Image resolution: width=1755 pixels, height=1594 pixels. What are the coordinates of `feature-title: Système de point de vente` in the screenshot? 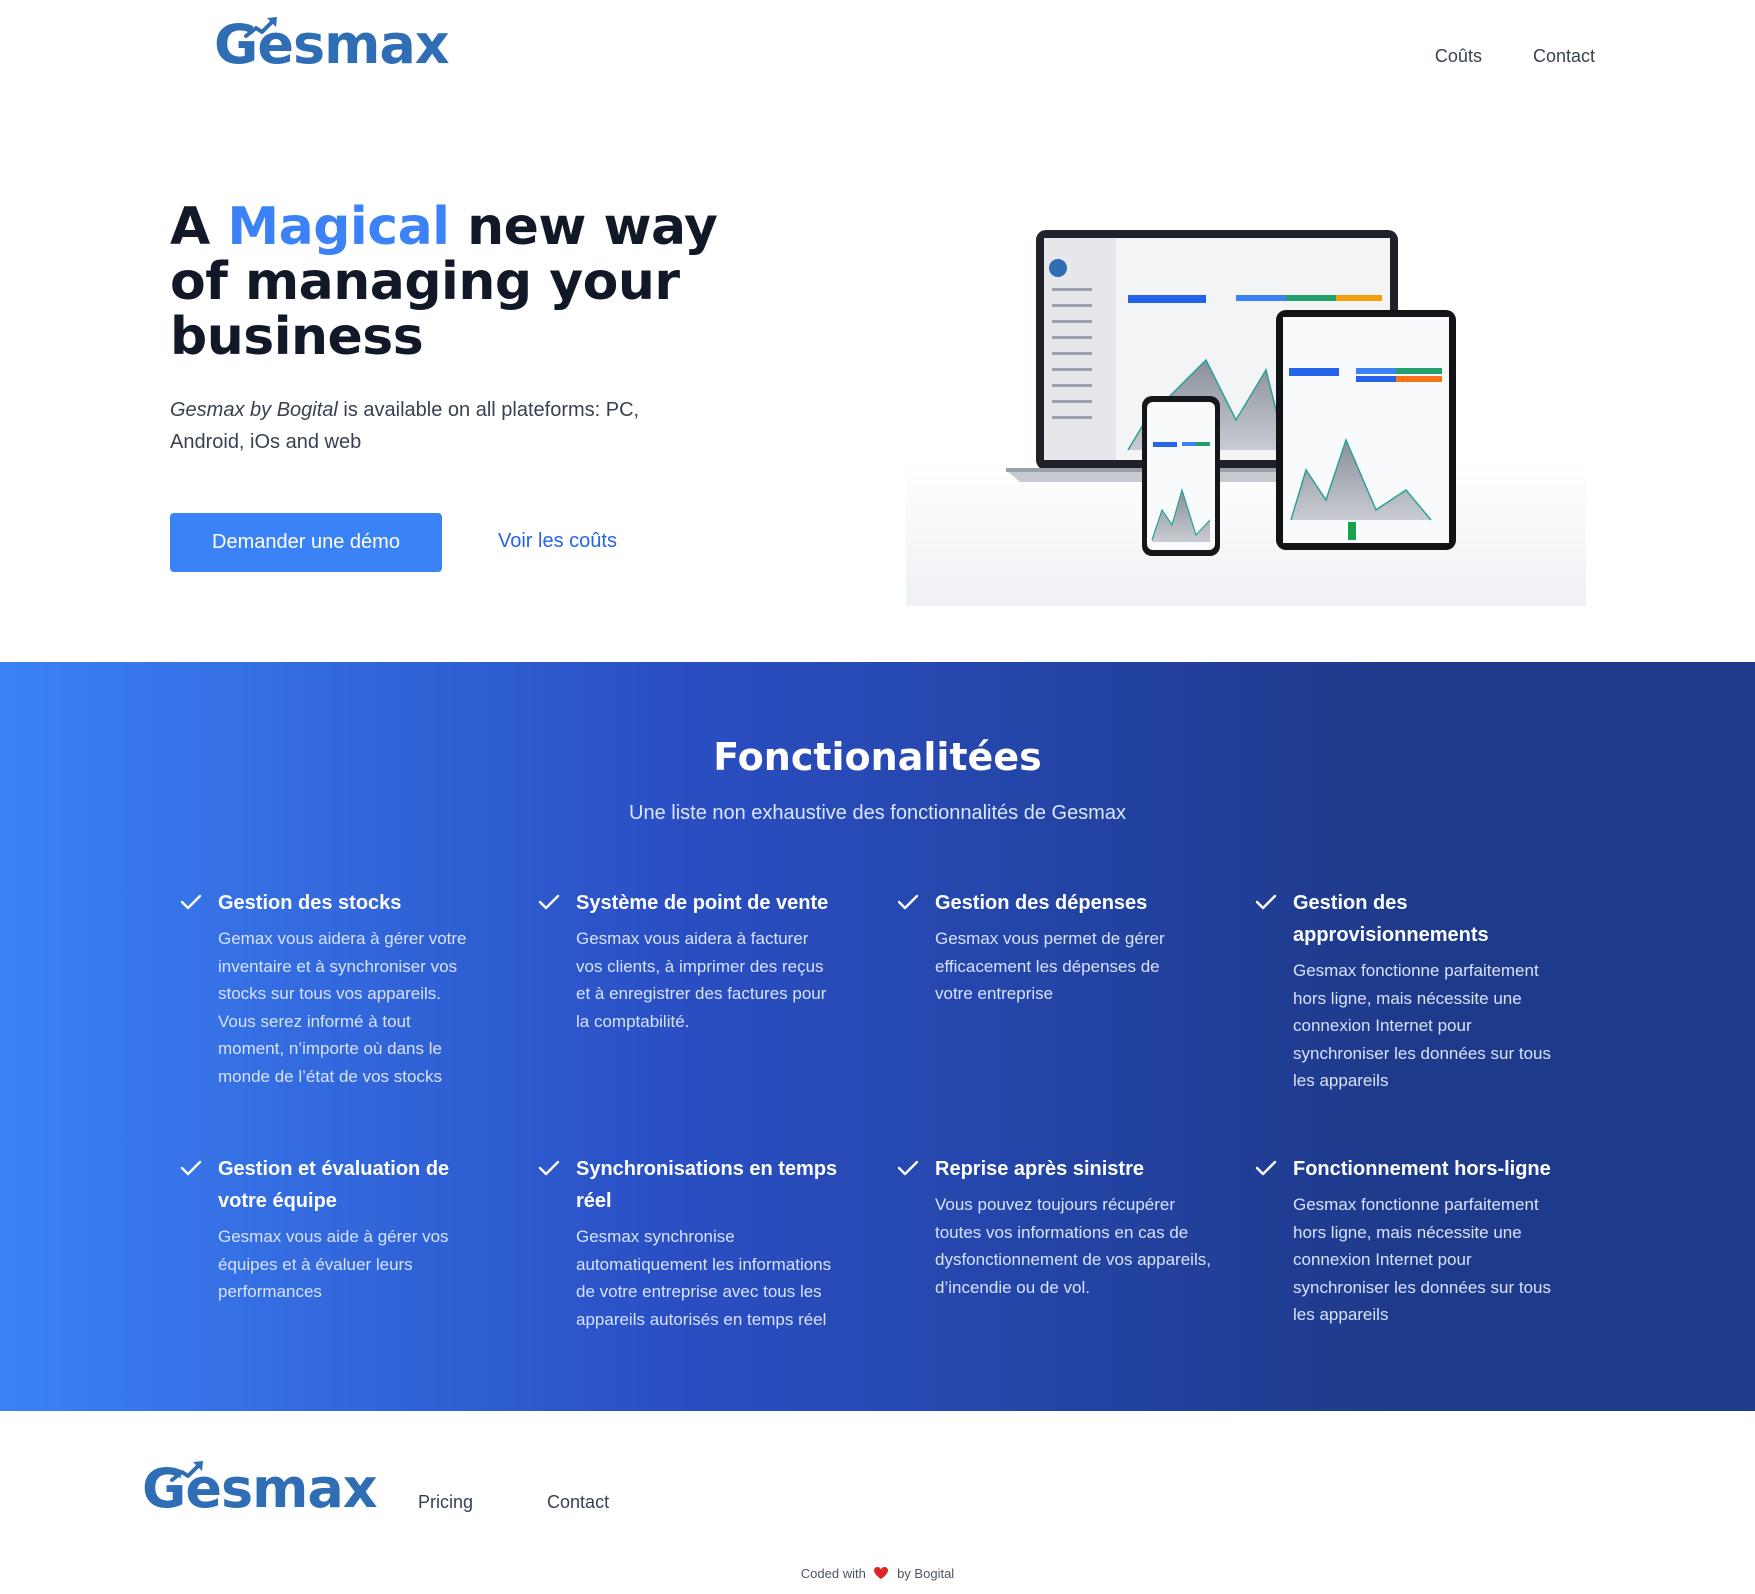 It's located at (702, 903).